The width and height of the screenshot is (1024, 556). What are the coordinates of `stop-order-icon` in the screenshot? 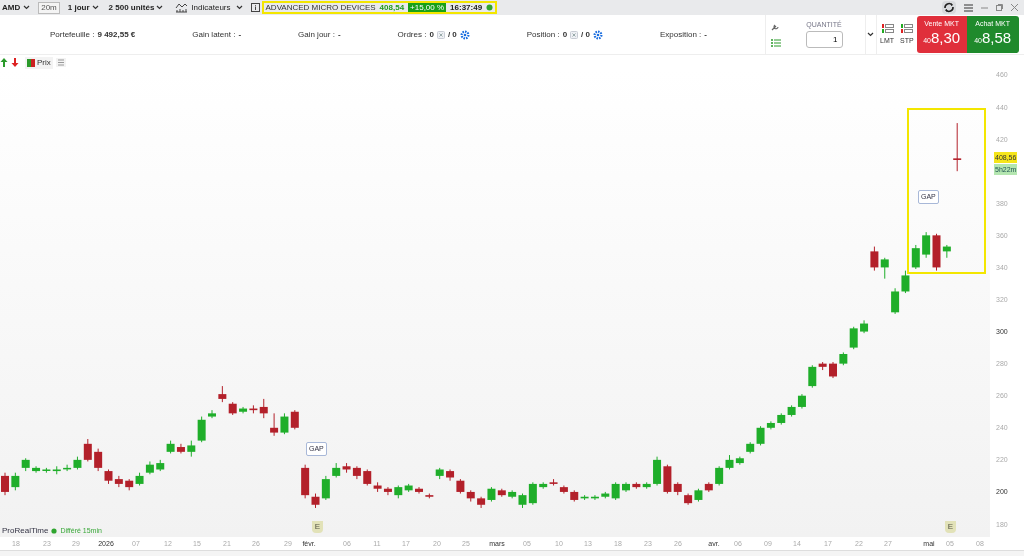 It's located at (907, 28).